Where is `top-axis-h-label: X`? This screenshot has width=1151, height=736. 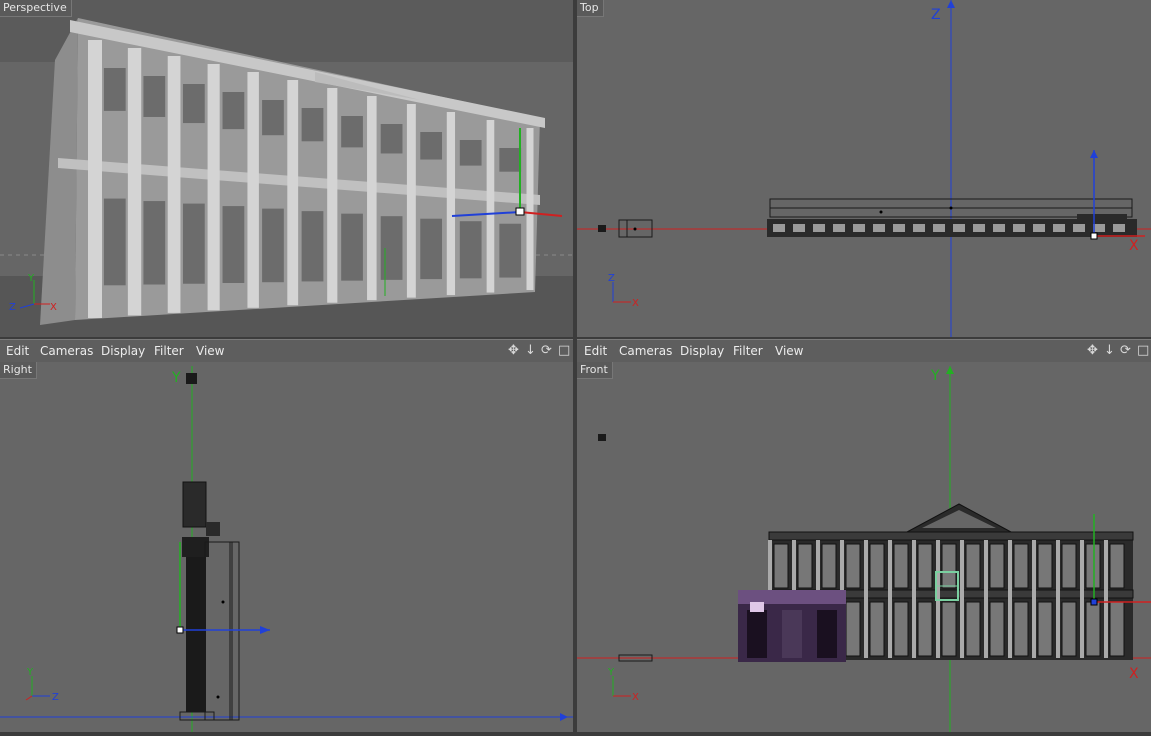
top-axis-h-label: X is located at coordinates (1134, 246).